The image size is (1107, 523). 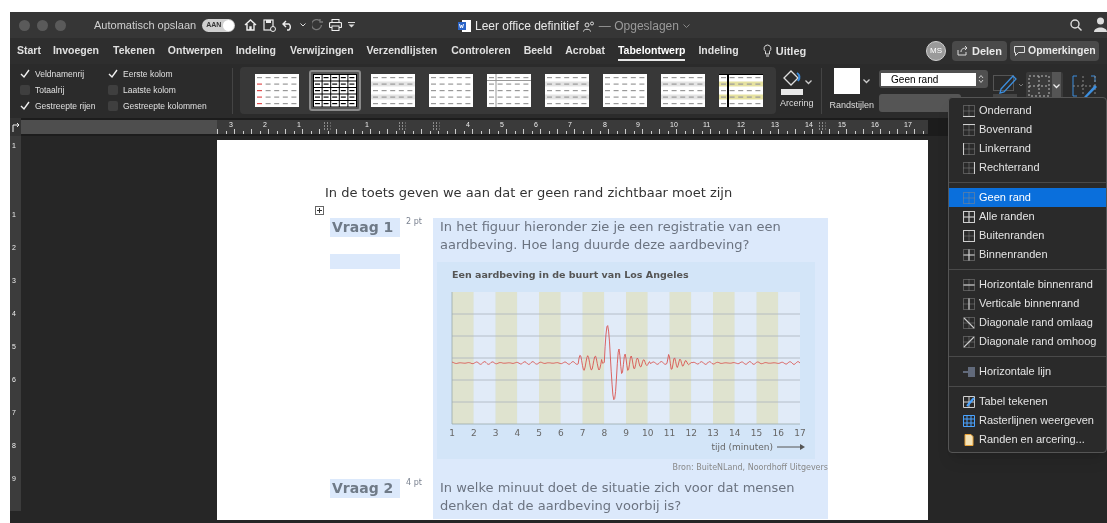 I want to click on document-title: Leer office definitief, so click(x=527, y=26).